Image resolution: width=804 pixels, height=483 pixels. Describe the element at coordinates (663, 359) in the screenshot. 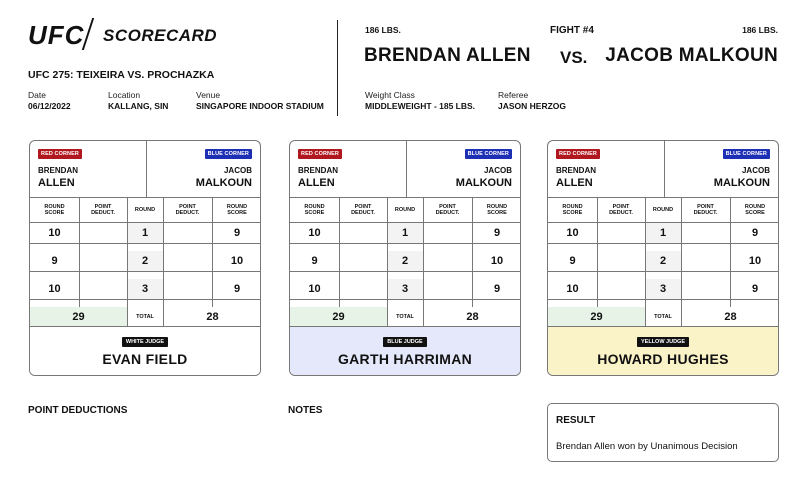

I see `judge-name: HOWARD HUGHES` at that location.